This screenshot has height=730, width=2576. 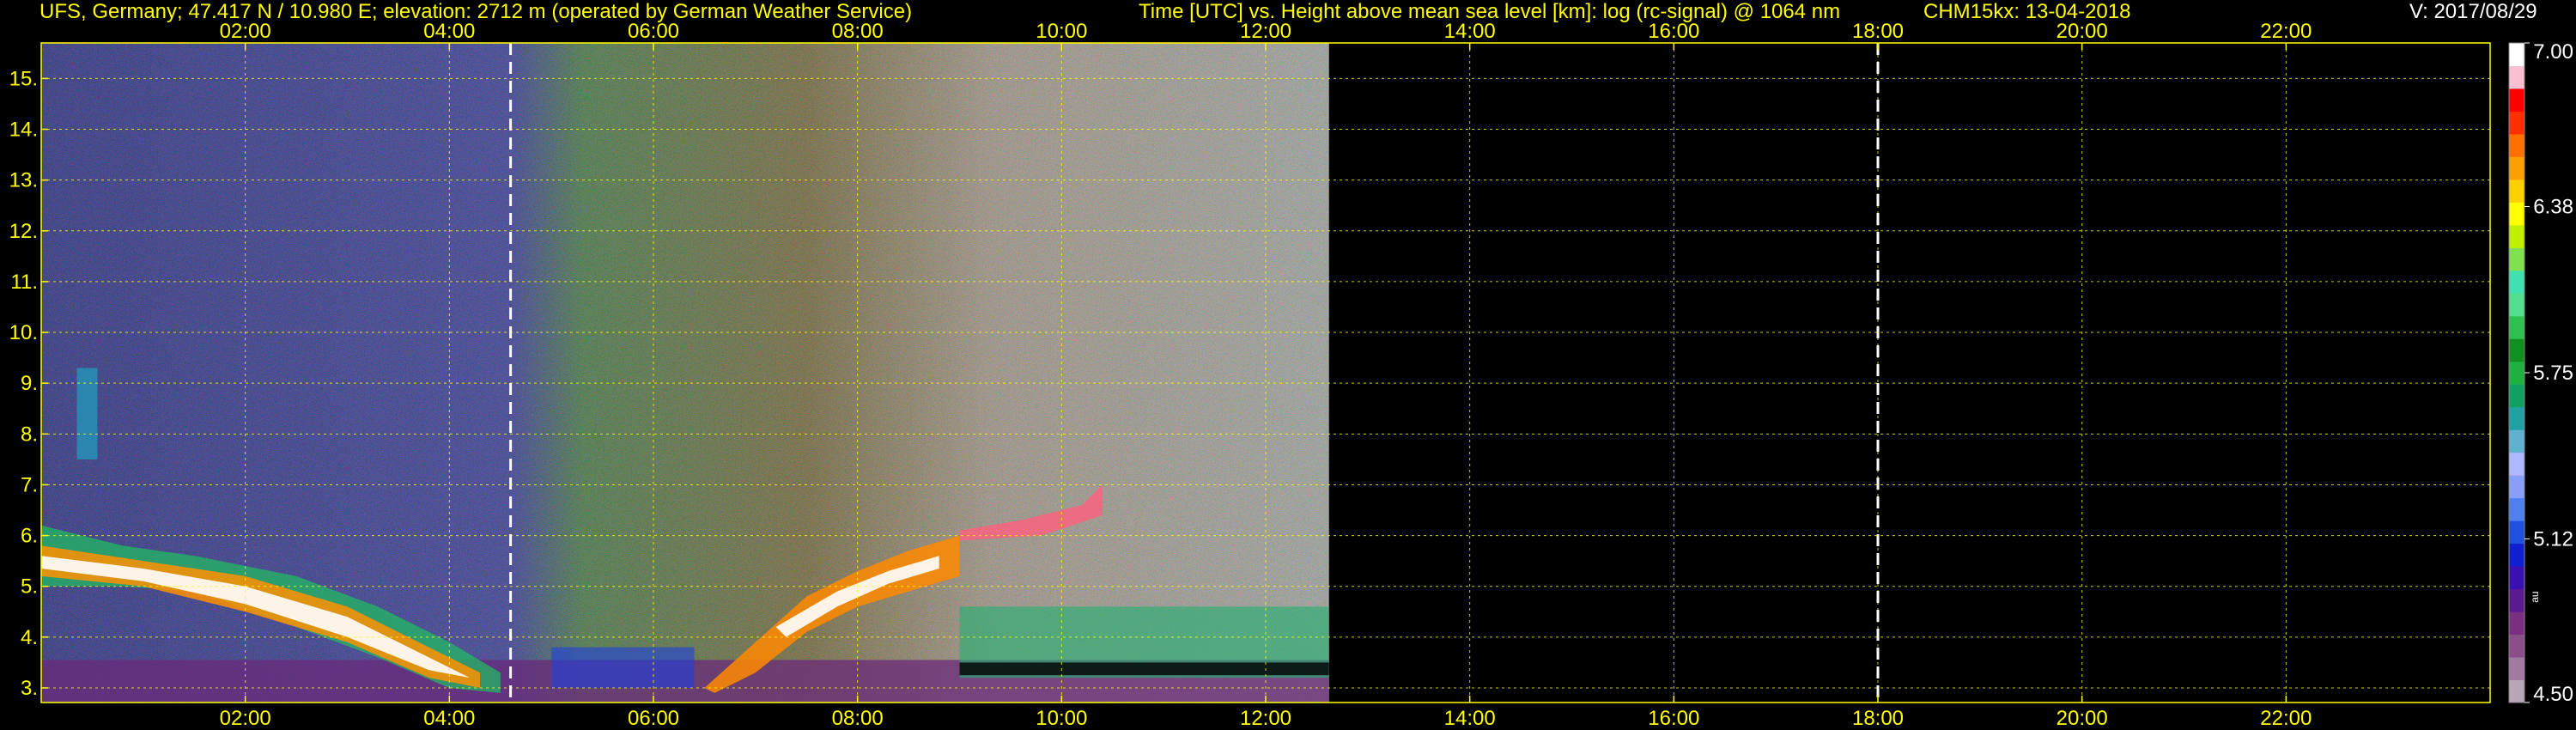 I want to click on x-tick-label-top: 04:00, so click(x=449, y=31).